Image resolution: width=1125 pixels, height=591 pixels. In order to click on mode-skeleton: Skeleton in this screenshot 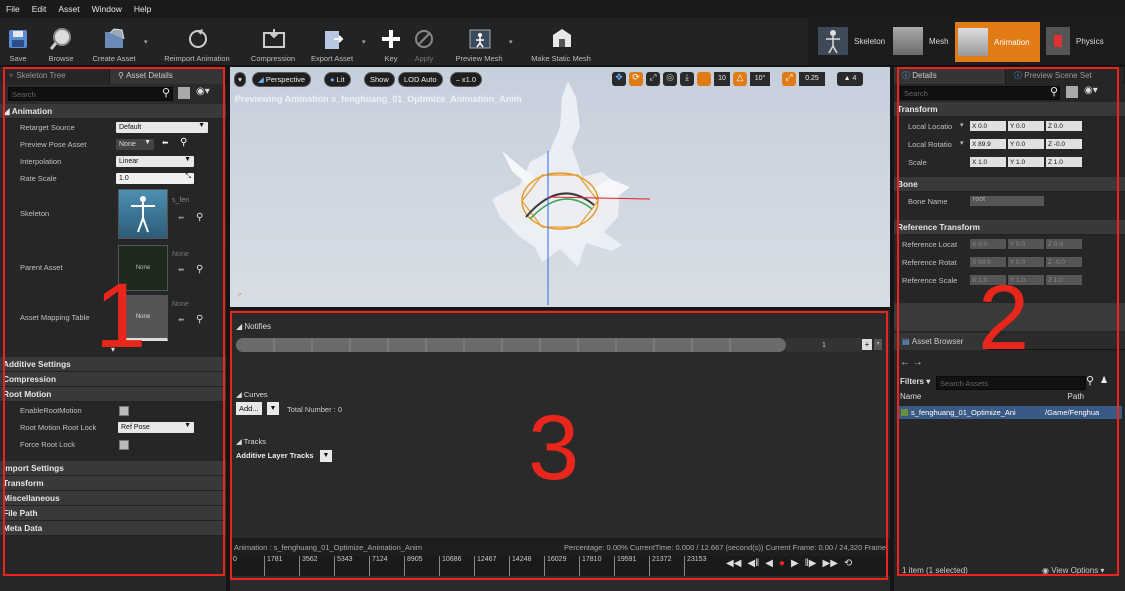, I will do `click(851, 41)`.